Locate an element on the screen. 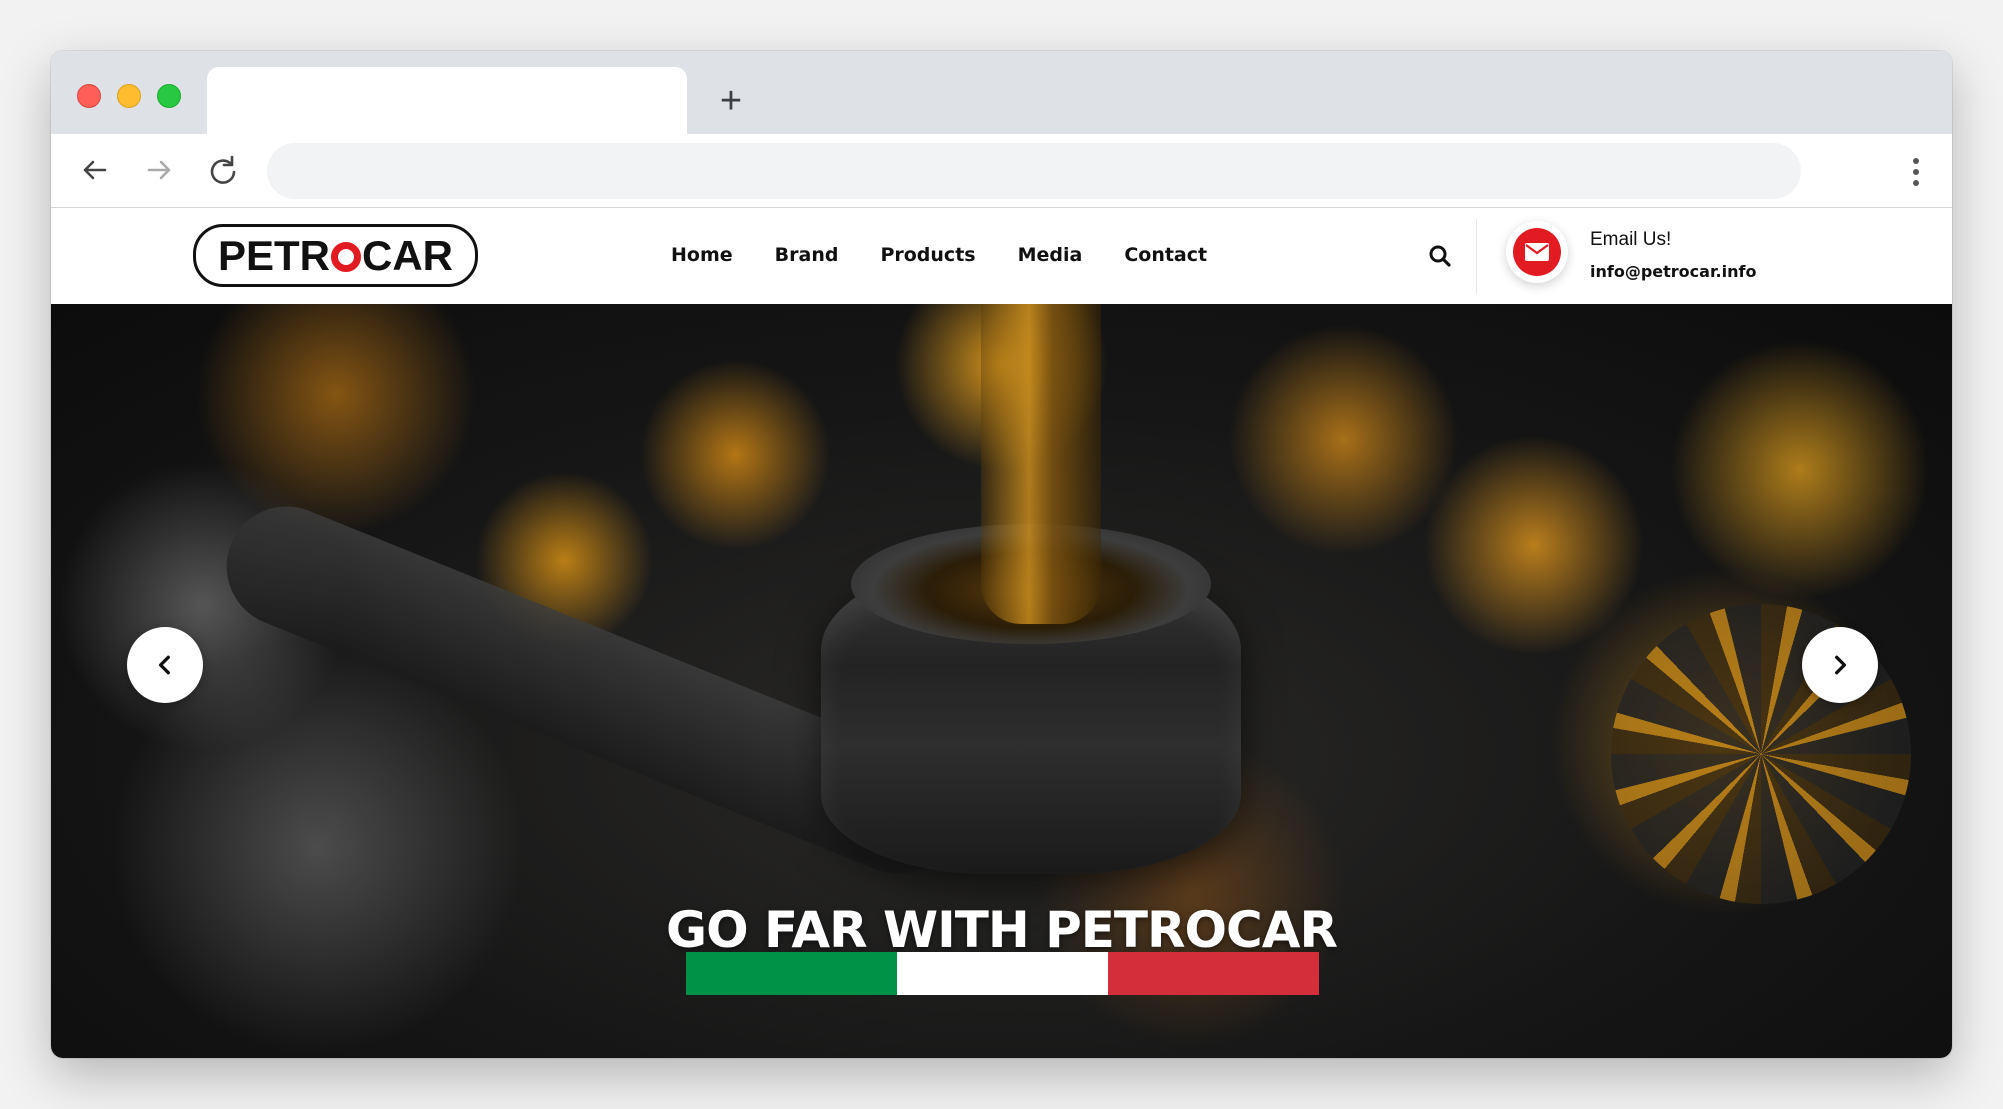 Image resolution: width=2003 pixels, height=1109 pixels. reload-icon is located at coordinates (223, 169).